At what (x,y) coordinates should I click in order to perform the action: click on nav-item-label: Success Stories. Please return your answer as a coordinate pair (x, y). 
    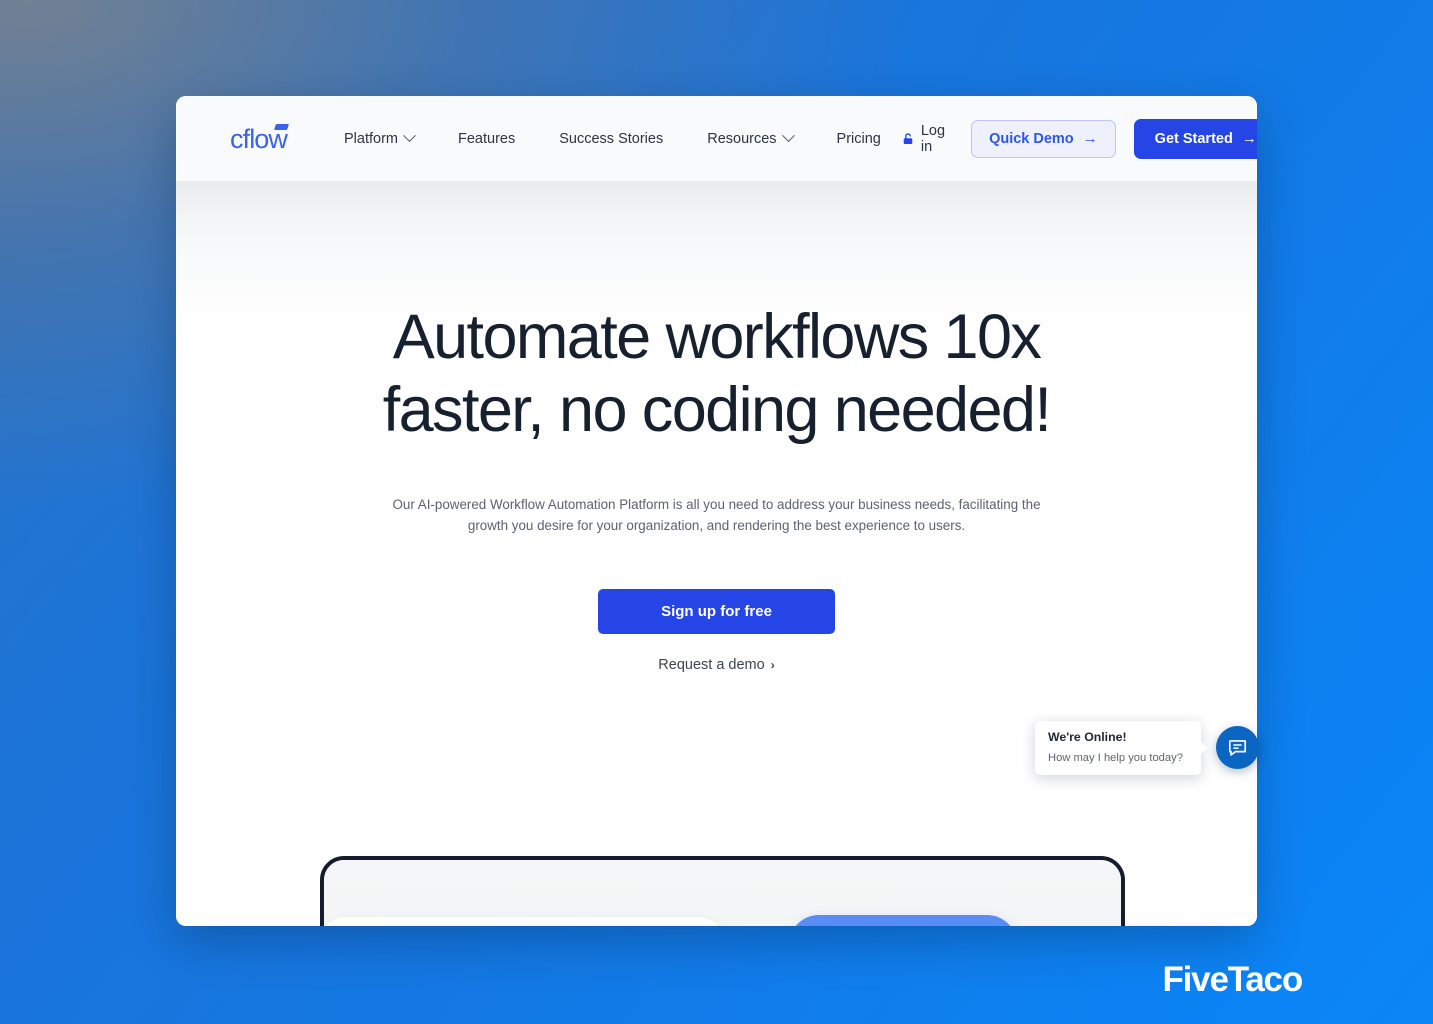
    Looking at the image, I should click on (611, 138).